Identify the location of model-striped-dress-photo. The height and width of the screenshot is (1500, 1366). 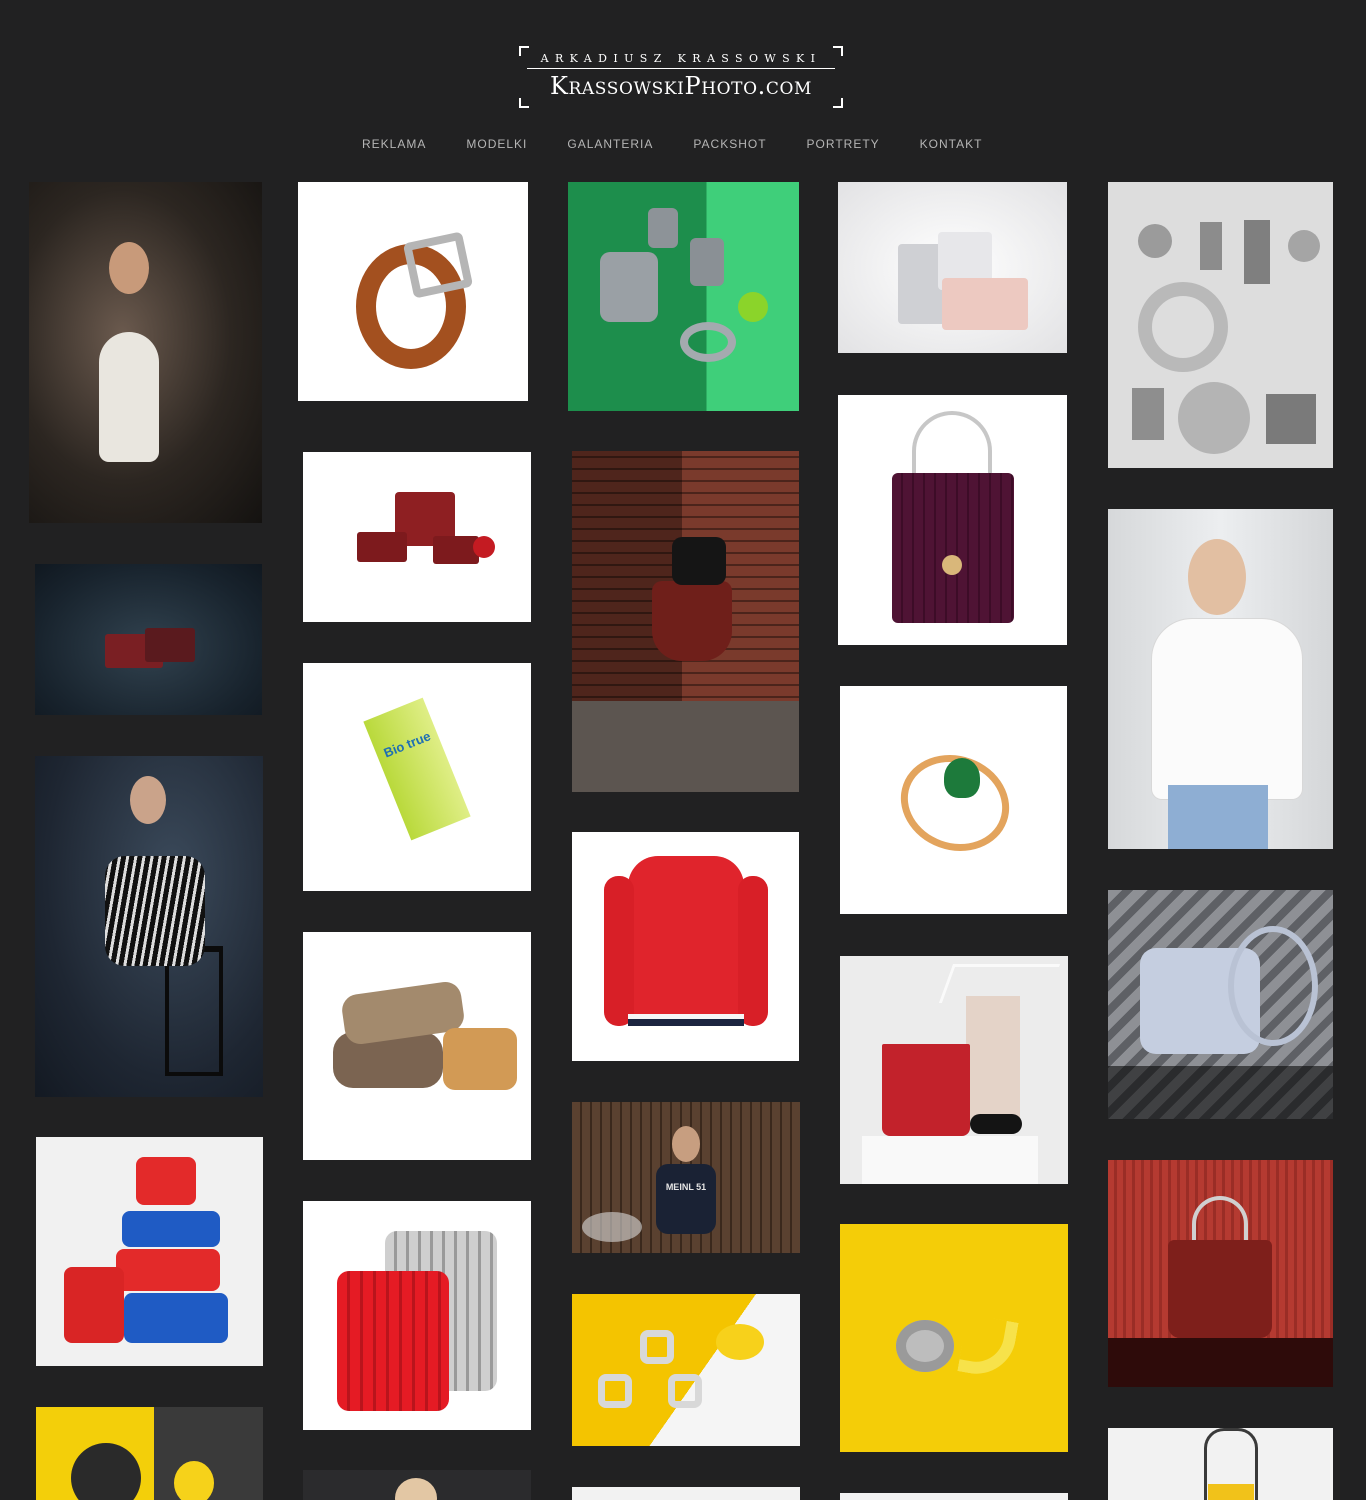
(149, 926).